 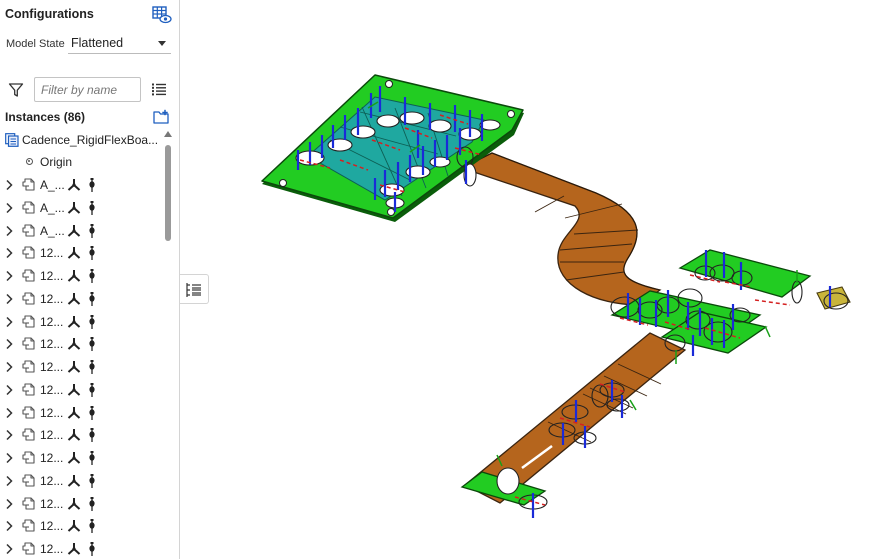 I want to click on add-folder-icon, so click(x=162, y=117).